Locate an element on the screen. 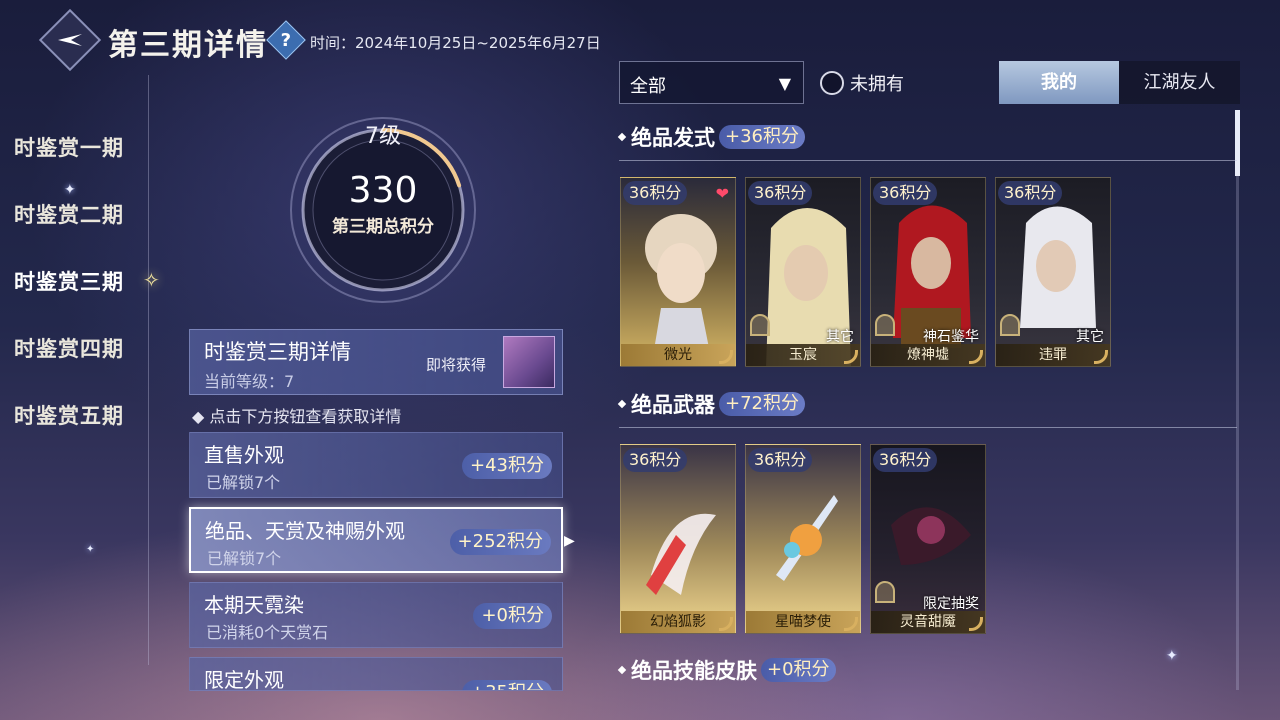 This screenshot has height=720, width=1280. unowned-toggle: 未拥有 is located at coordinates (862, 83).